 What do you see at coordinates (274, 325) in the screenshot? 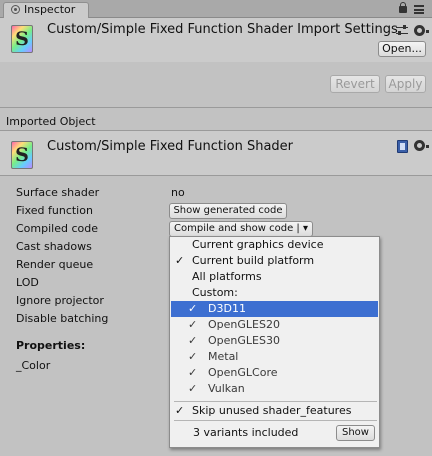
I see `menu-item-platform-opengles20: ✓ OpenGLES20` at bounding box center [274, 325].